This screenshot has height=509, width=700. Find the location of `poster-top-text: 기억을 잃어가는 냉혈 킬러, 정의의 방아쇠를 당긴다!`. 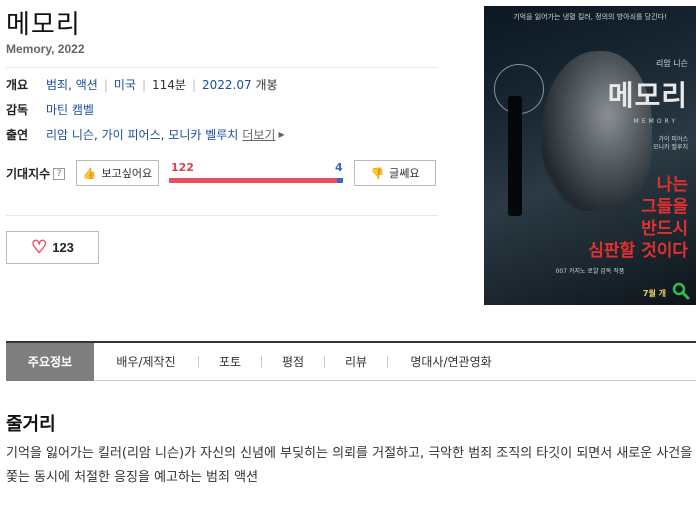

poster-top-text: 기억을 잃어가는 냉혈 킬러, 정의의 방아쇠를 당긴다! is located at coordinates (590, 17).